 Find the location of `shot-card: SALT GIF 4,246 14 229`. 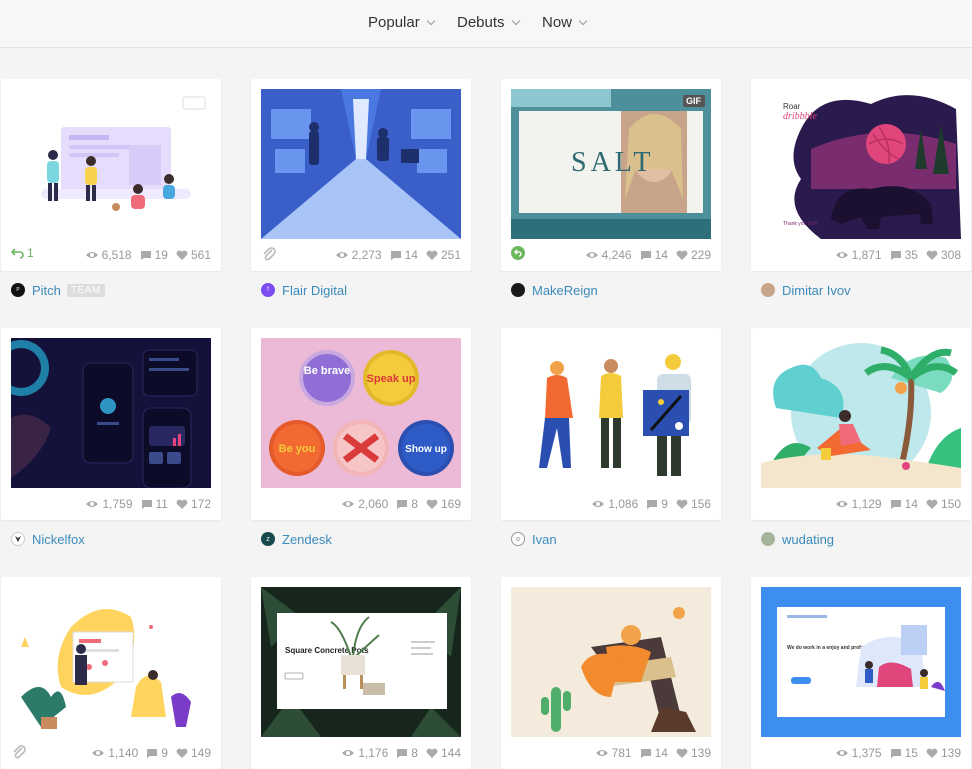

shot-card: SALT GIF 4,246 14 229 is located at coordinates (611, 175).